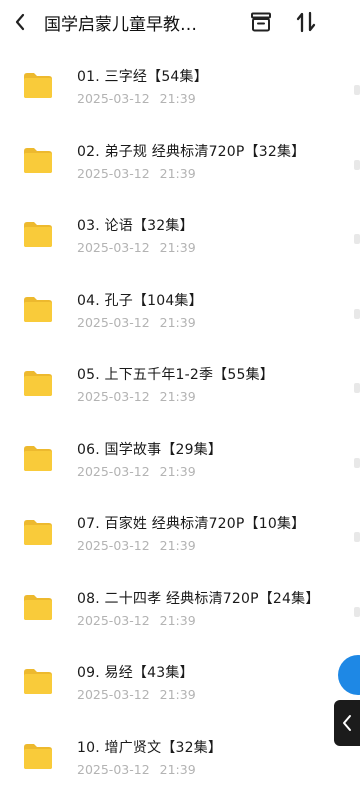 Image resolution: width=360 pixels, height=800 pixels. Describe the element at coordinates (180, 681) in the screenshot. I see `list-item: 09. 易经【43集】 2025-03-12 21:39` at that location.